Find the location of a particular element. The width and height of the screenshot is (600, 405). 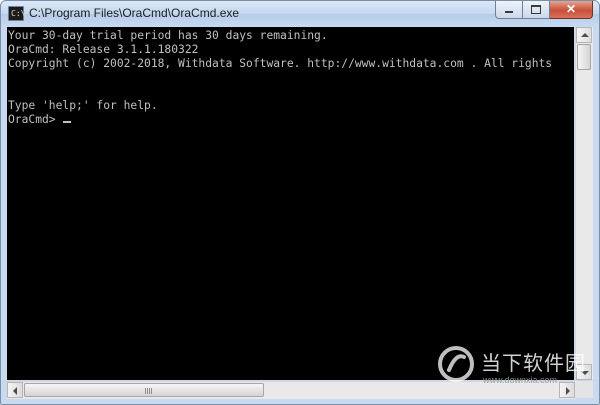

vertical-scroll-thumb is located at coordinates (584, 57).